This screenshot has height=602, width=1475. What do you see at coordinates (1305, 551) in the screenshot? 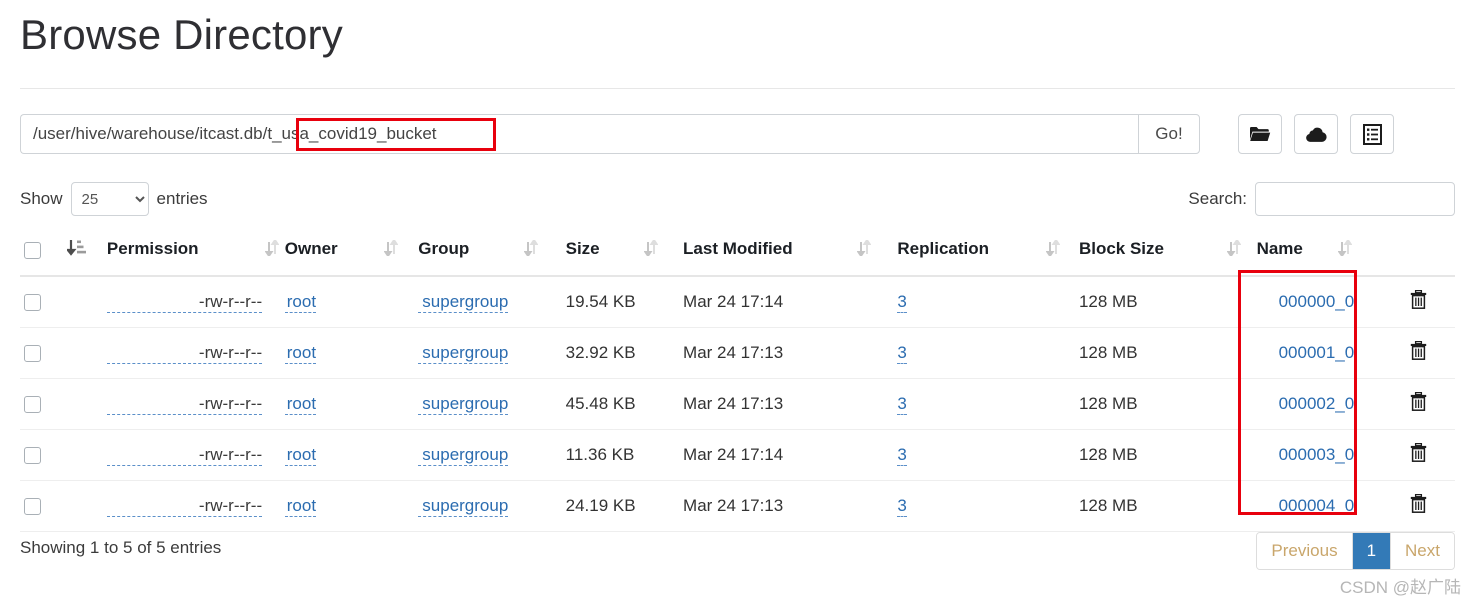
I see `pagination-previous: Previous` at bounding box center [1305, 551].